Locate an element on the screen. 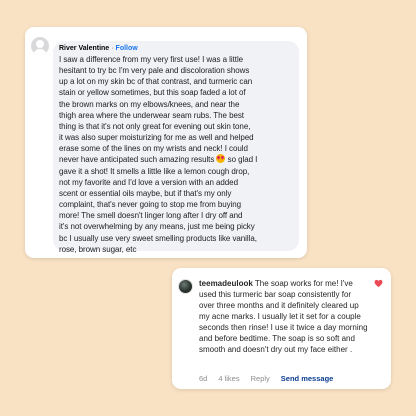 This screenshot has height=416, width=416. comment-text-part-2: so glad I is located at coordinates (241, 160).